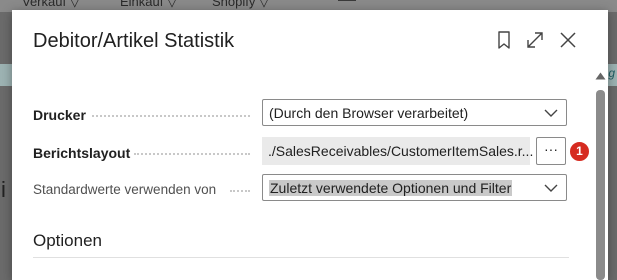  Describe the element at coordinates (369, 113) in the screenshot. I see `printer-select-value: (Durch den Browser verarbeitet)` at that location.